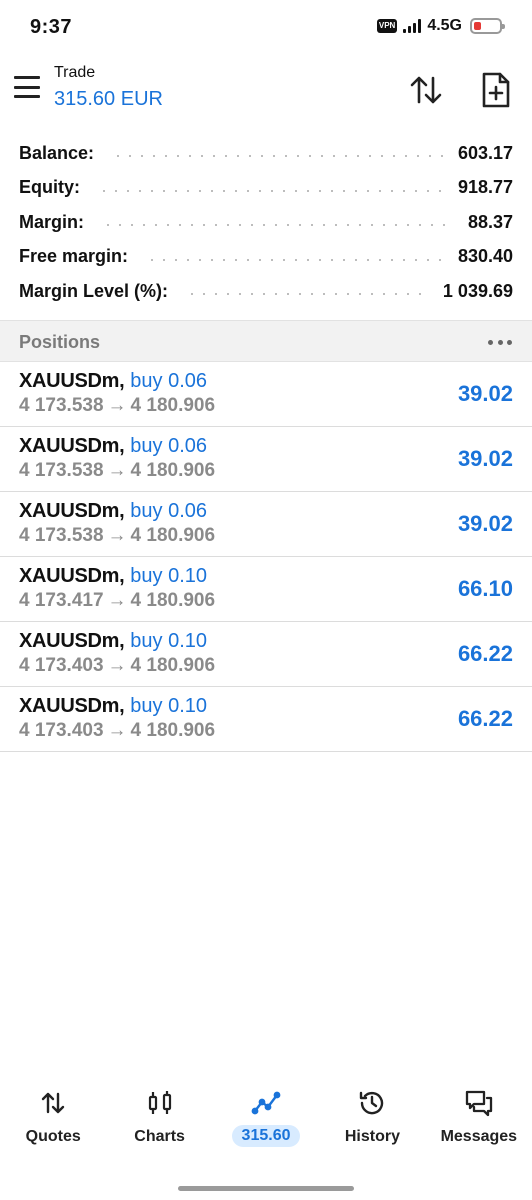 Image resolution: width=532 pixels, height=1200 pixels. What do you see at coordinates (60, 342) in the screenshot?
I see `positions-title: Positions` at bounding box center [60, 342].